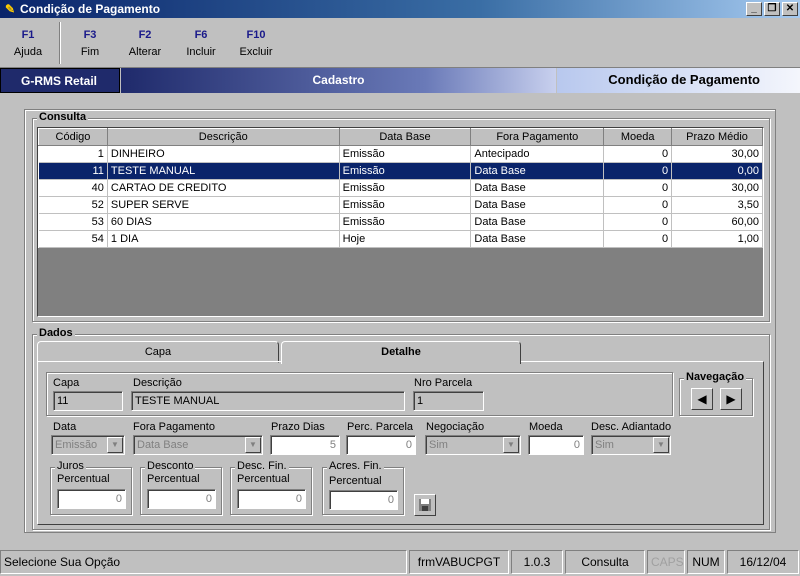 This screenshot has height=576, width=800. What do you see at coordinates (731, 399) in the screenshot?
I see `next-record-button: ▶` at bounding box center [731, 399].